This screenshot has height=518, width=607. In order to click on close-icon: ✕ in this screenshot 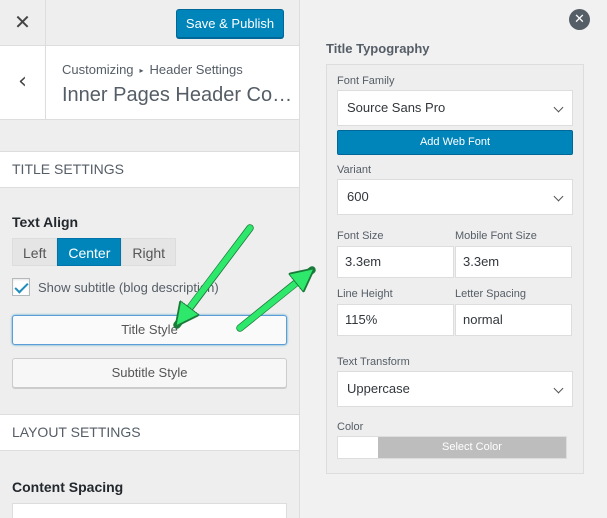, I will do `click(23, 22)`.